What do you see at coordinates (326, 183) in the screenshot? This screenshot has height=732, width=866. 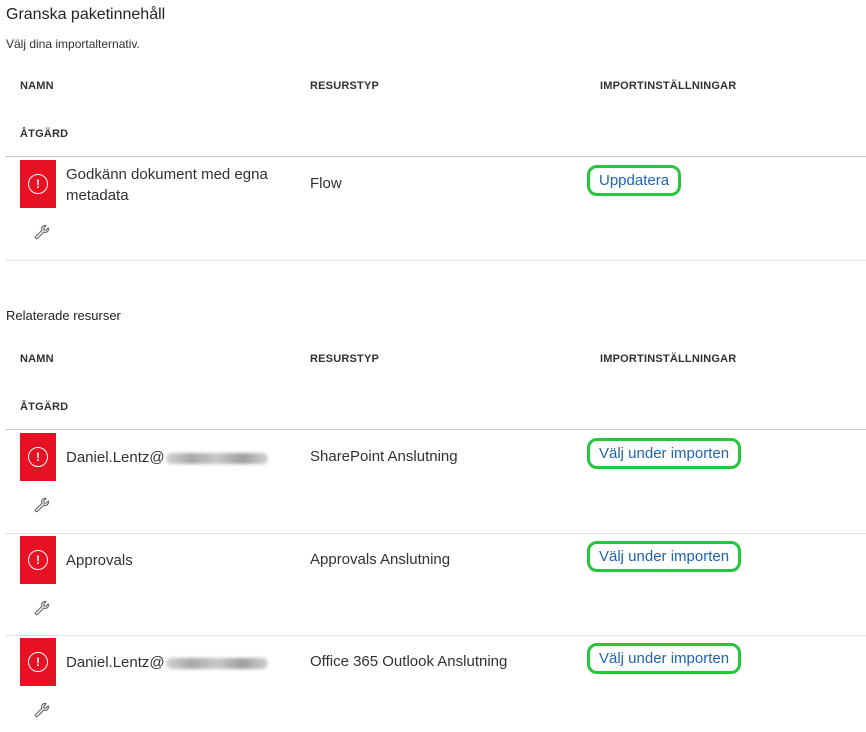 I see `row-resource-type: Flow` at bounding box center [326, 183].